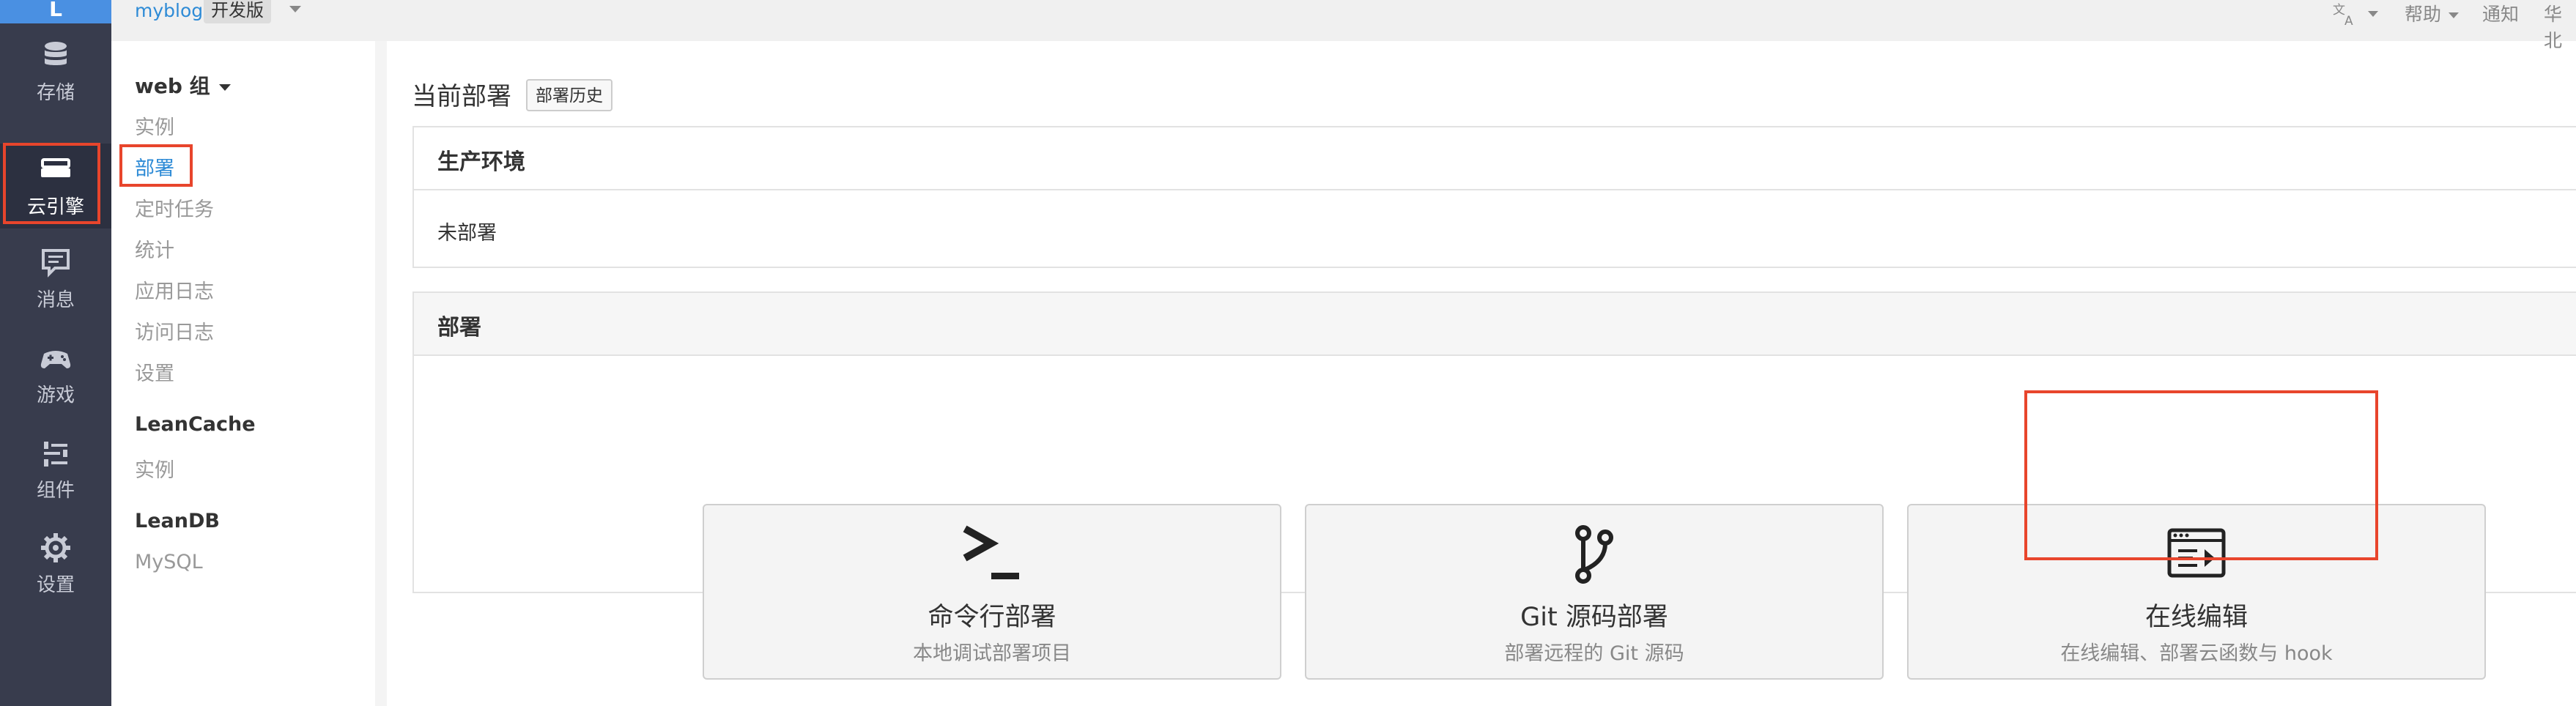 The image size is (2576, 706). Describe the element at coordinates (992, 592) in the screenshot. I see `cli-deploy-card: 命令行部署 本地调试部署项目` at that location.